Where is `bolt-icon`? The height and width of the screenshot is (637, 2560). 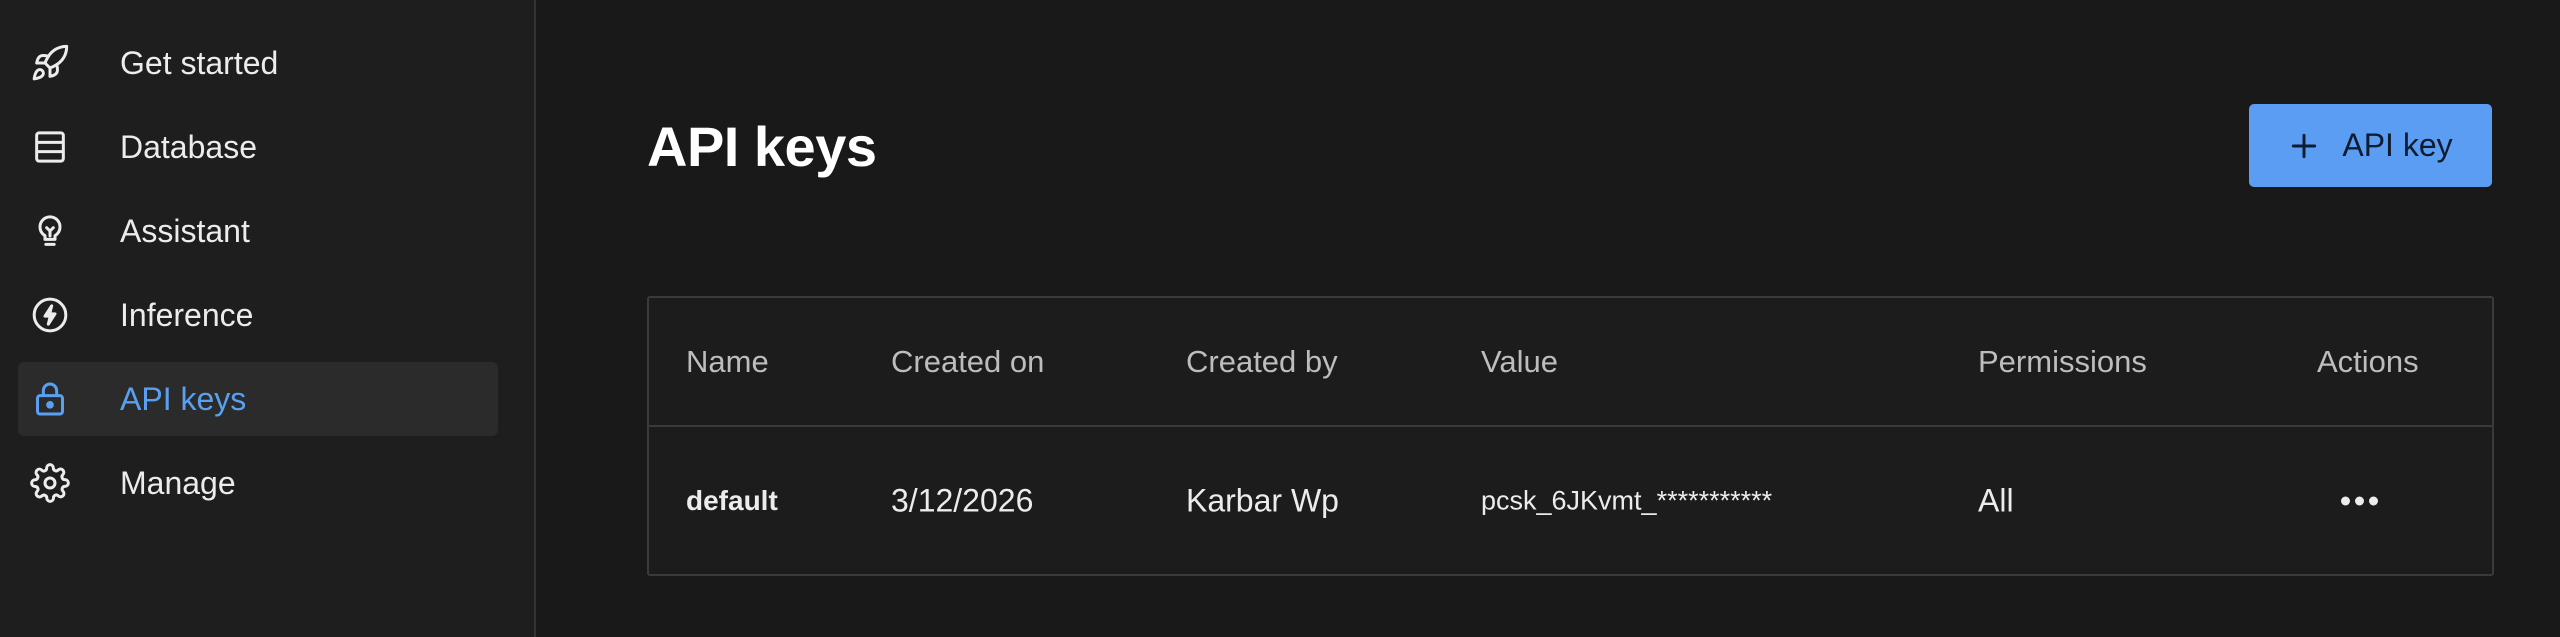 bolt-icon is located at coordinates (50, 315).